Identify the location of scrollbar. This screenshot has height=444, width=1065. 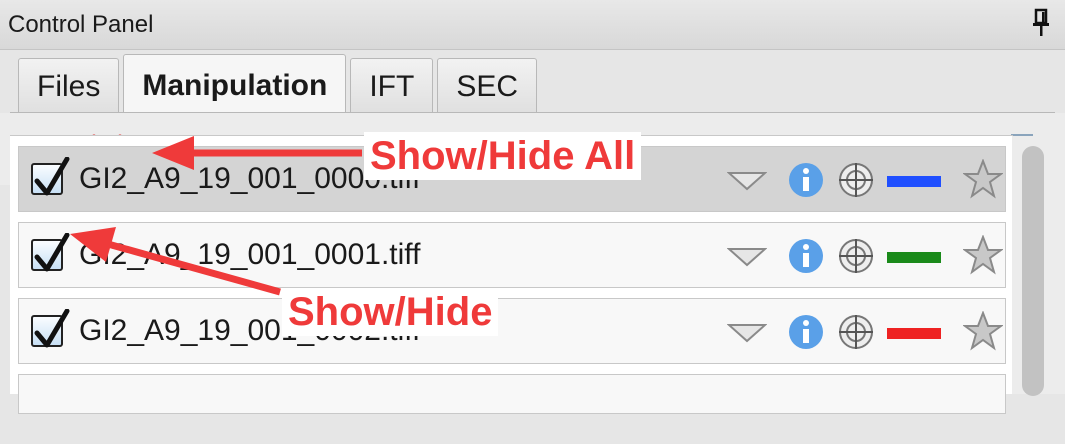
(1038, 266).